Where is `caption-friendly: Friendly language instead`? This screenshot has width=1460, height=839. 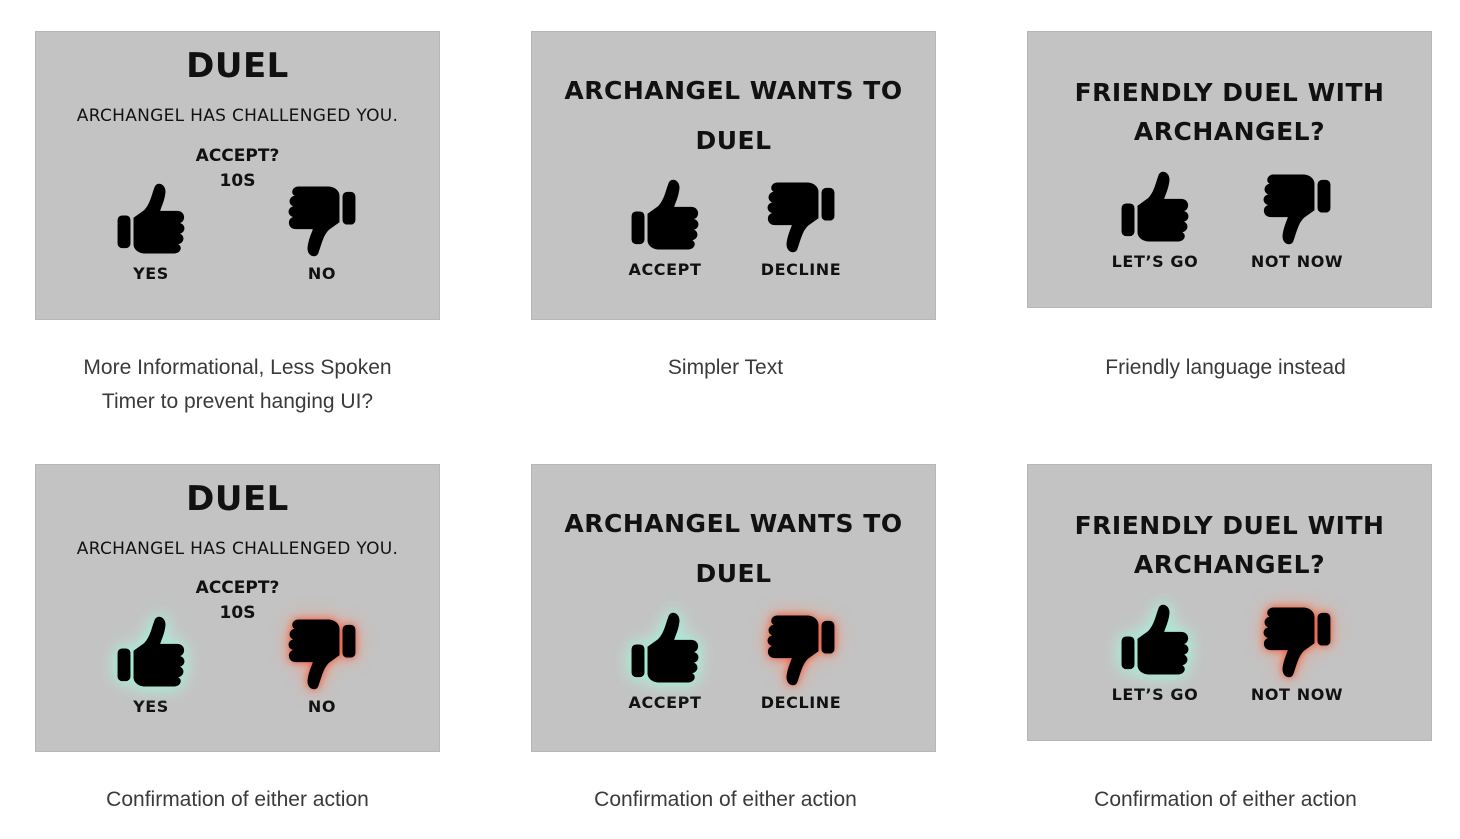
caption-friendly: Friendly language instead is located at coordinates (1225, 368).